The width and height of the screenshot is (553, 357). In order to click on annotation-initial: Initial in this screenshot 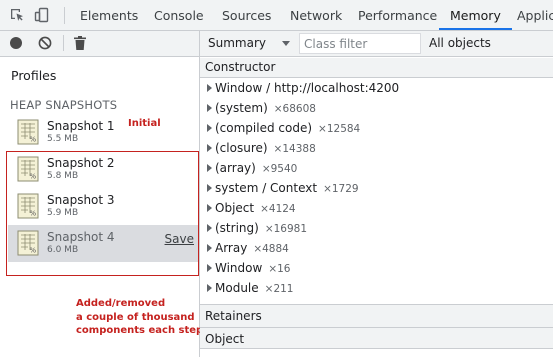, I will do `click(144, 123)`.